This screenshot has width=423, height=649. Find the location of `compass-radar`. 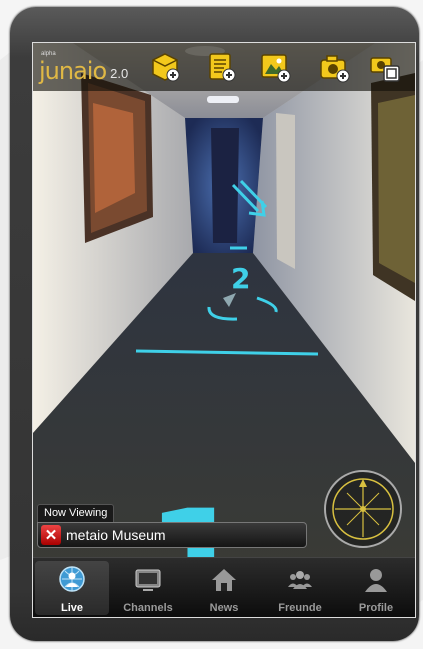

compass-radar is located at coordinates (363, 509).